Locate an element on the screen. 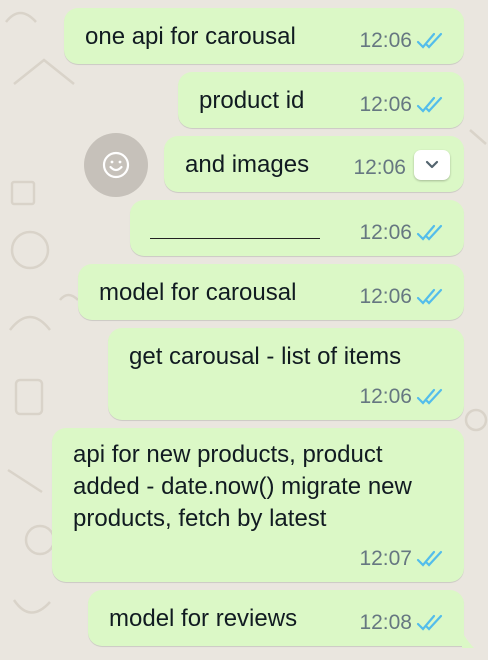  message-meta: 12:08 is located at coordinates (401, 623).